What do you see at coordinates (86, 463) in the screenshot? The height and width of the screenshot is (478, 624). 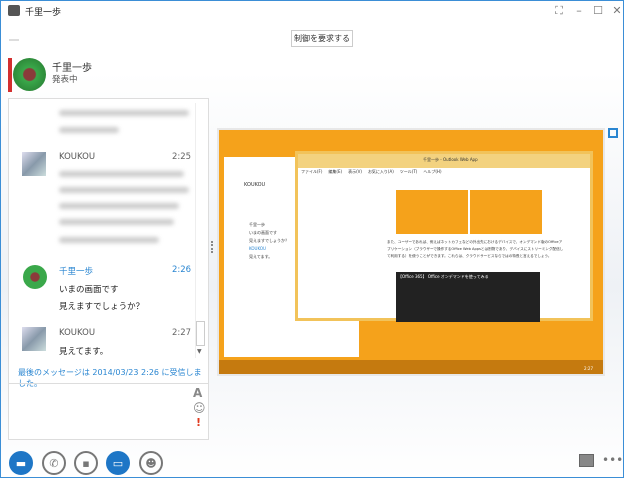 I see `video-button: ▪` at bounding box center [86, 463].